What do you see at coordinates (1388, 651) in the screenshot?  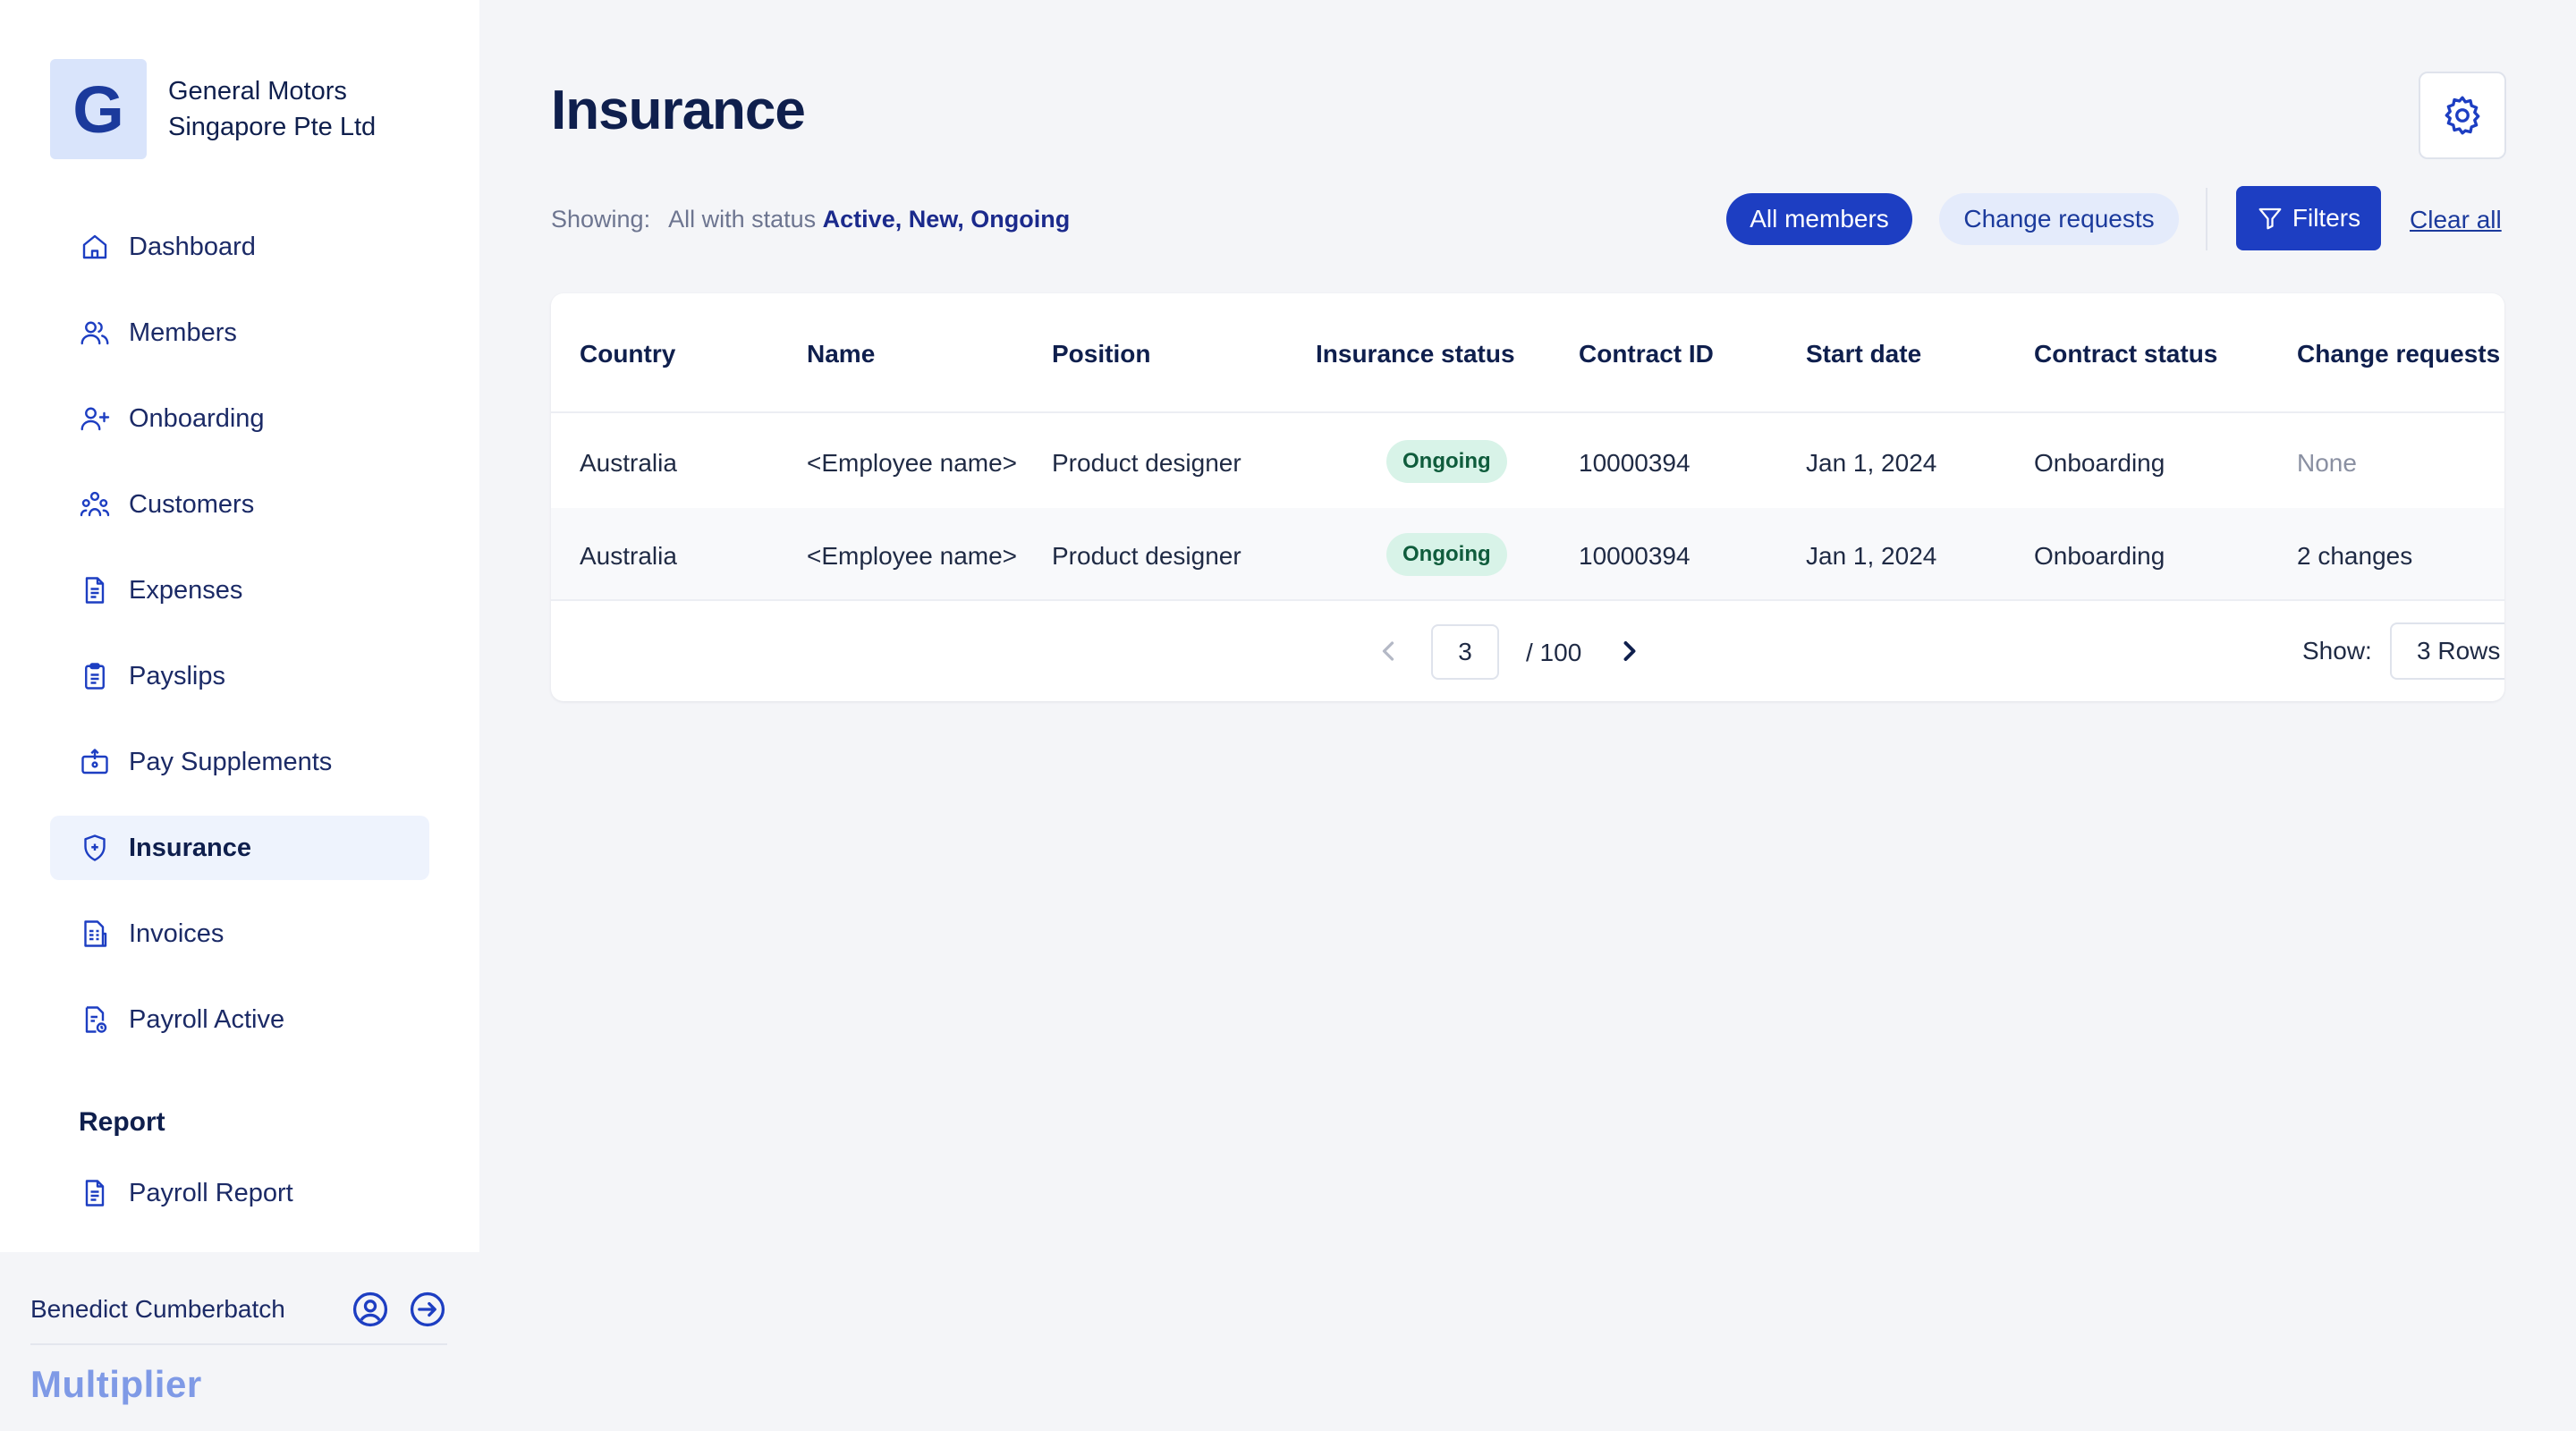 I see `chevron-left-icon` at bounding box center [1388, 651].